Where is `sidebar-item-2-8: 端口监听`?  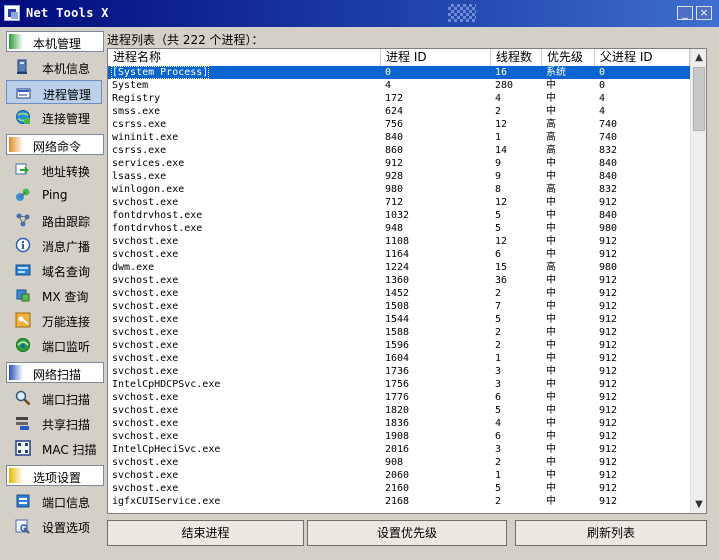
sidebar-item-2-8: 端口监听 is located at coordinates (54, 345).